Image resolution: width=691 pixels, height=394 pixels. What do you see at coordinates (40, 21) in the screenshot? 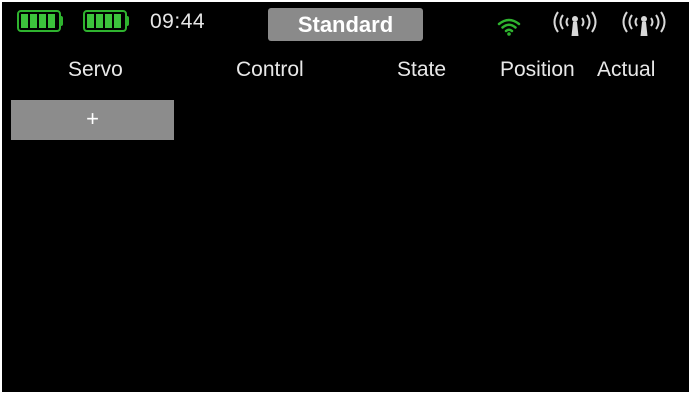
I see `receiver-battery-icon` at bounding box center [40, 21].